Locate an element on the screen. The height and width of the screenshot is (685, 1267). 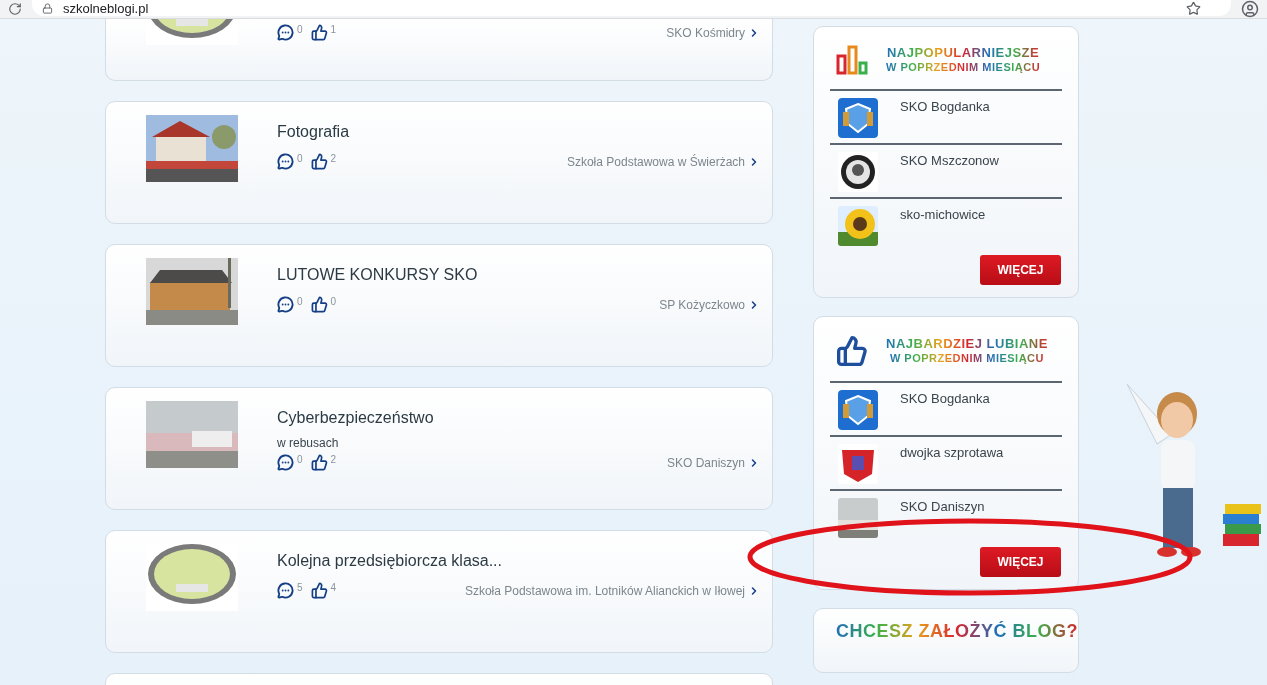
post-card: Fotografia 0 2 Szkoła Podstawowa w Świerżach is located at coordinates (439, 162).